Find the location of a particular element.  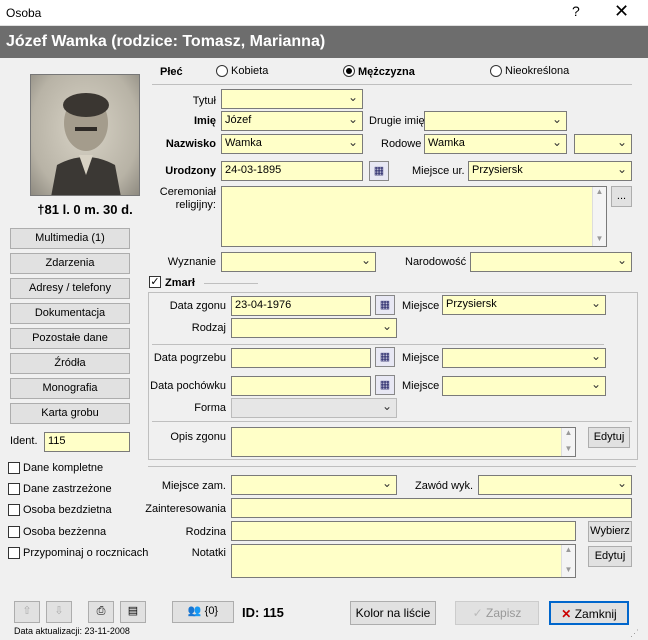

second-name-combo is located at coordinates (495, 121).